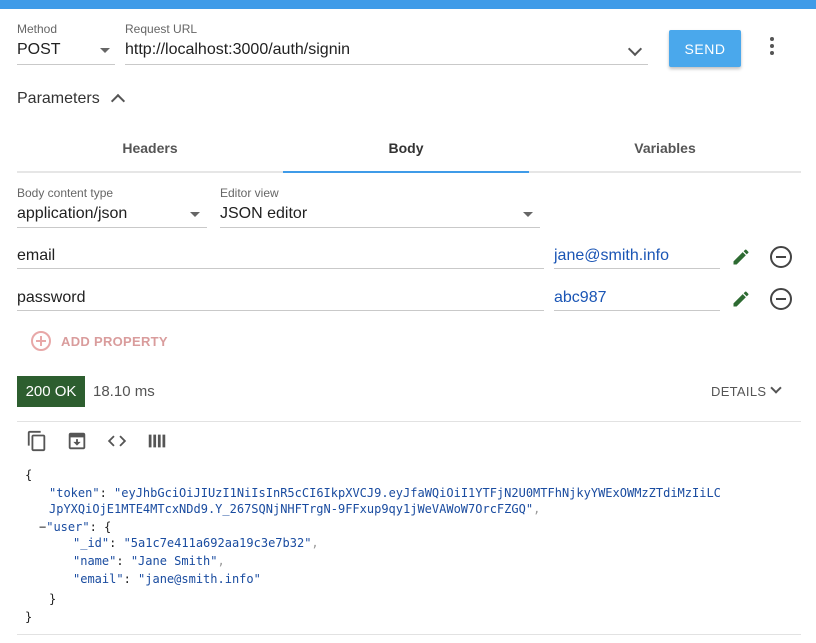 Image resolution: width=816 pixels, height=643 pixels. Describe the element at coordinates (150, 148) in the screenshot. I see `tab-headers: Headers` at that location.